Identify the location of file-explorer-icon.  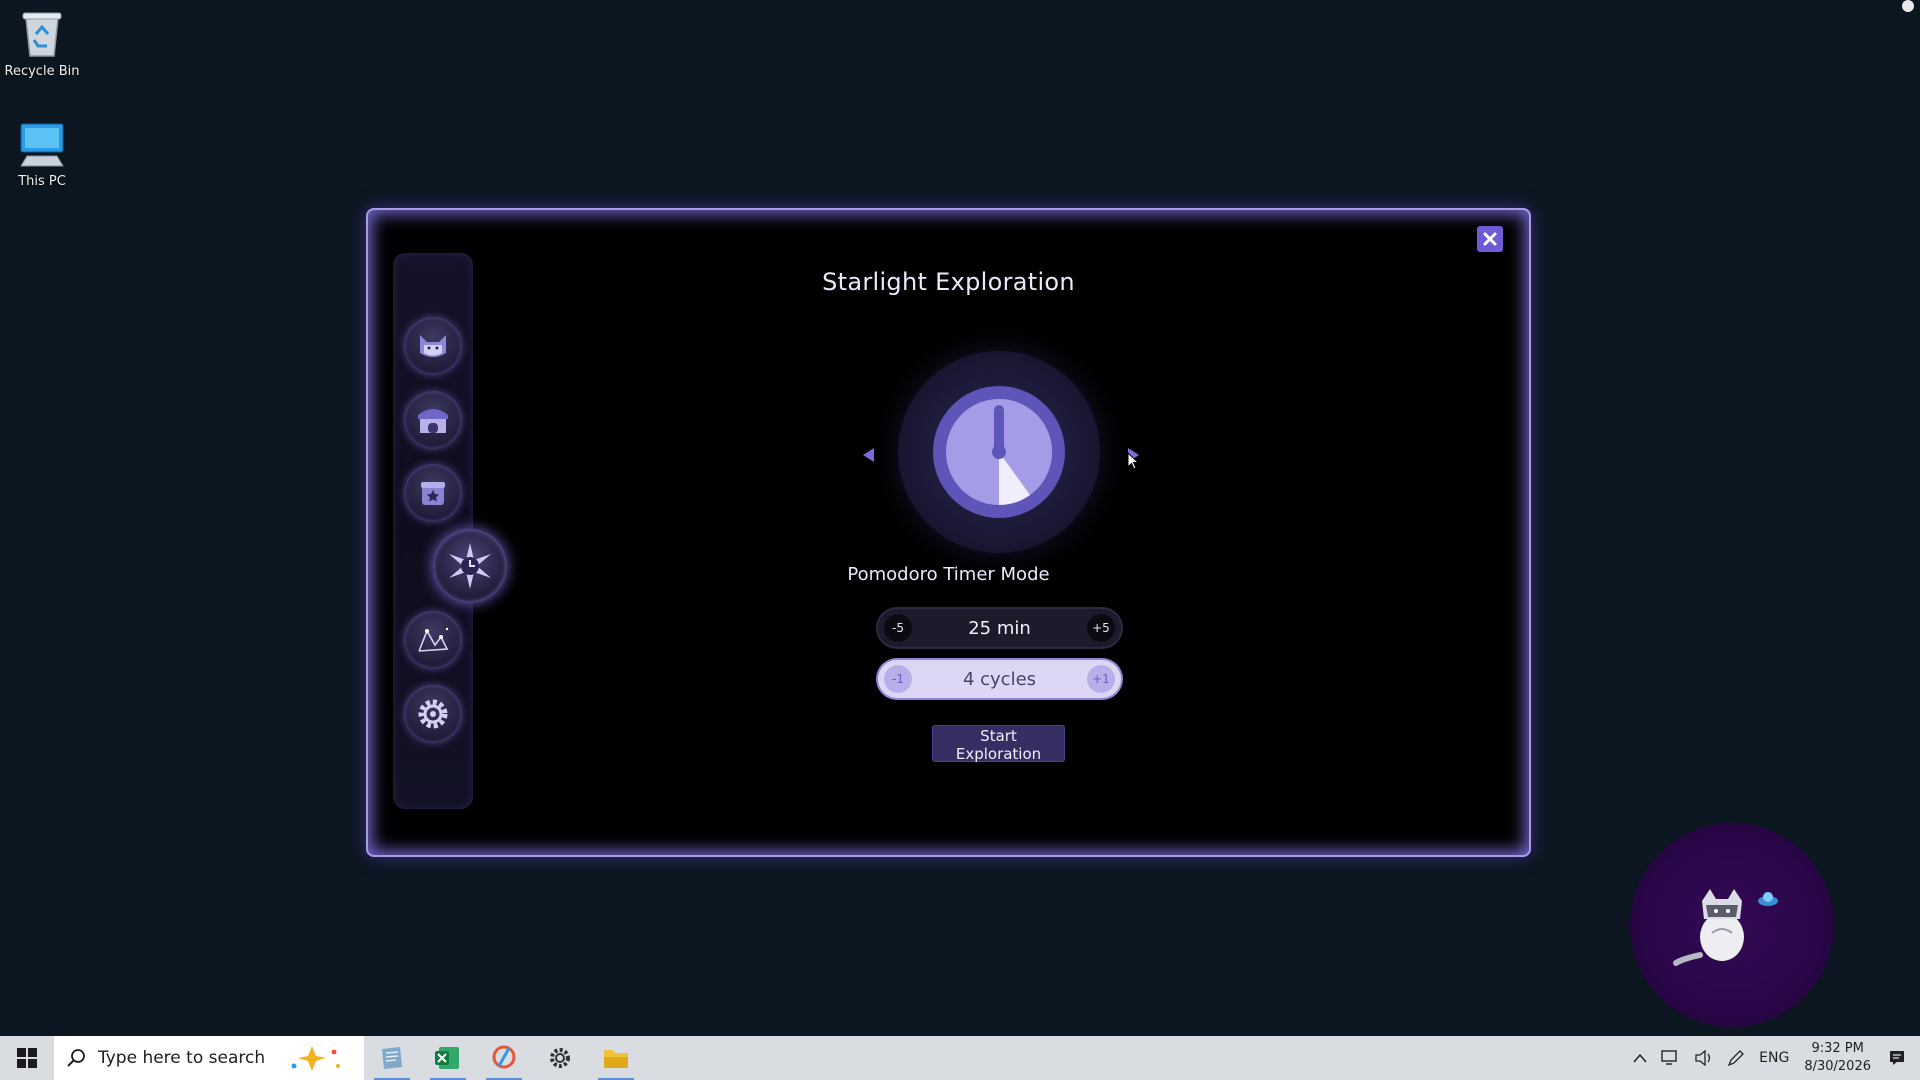
(616, 1059).